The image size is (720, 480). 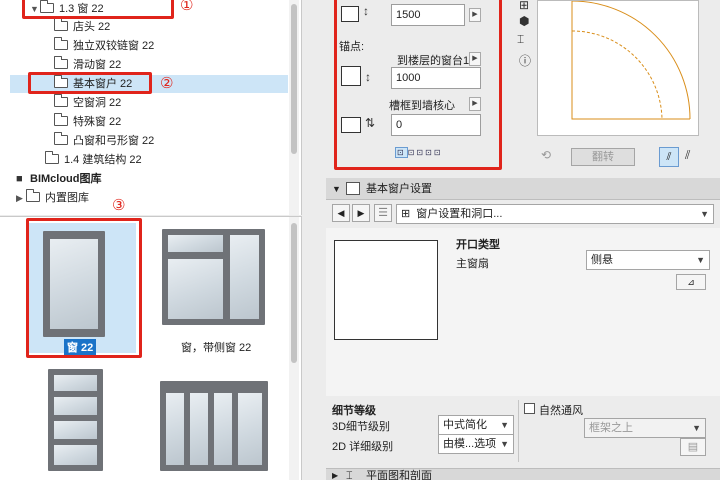 I want to click on reveal-label: 槽框到墙核心, so click(x=422, y=105).